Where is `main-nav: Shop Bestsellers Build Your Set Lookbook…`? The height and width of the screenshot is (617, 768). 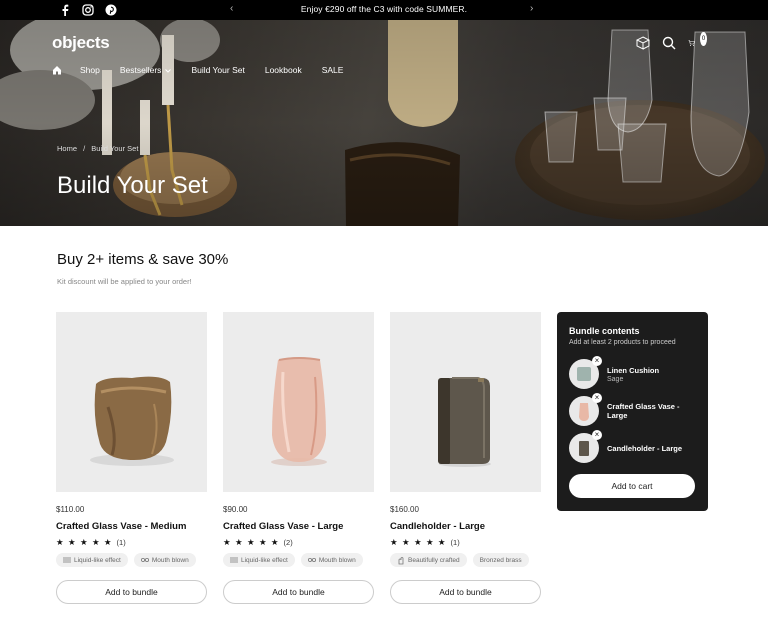 main-nav: Shop Bestsellers Build Your Set Lookbook… is located at coordinates (207, 70).